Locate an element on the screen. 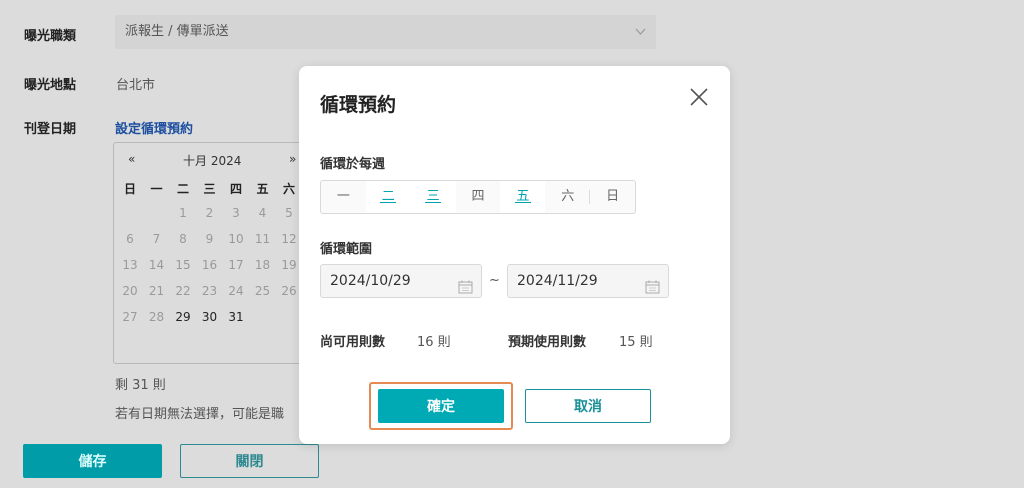  start-date-value: 2024/10/29 is located at coordinates (370, 281).